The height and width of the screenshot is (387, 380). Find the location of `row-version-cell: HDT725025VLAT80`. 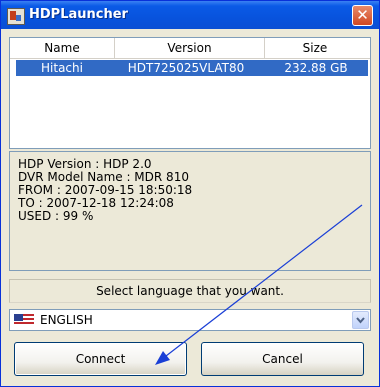

row-version-cell: HDT725025VLAT80 is located at coordinates (186, 68).